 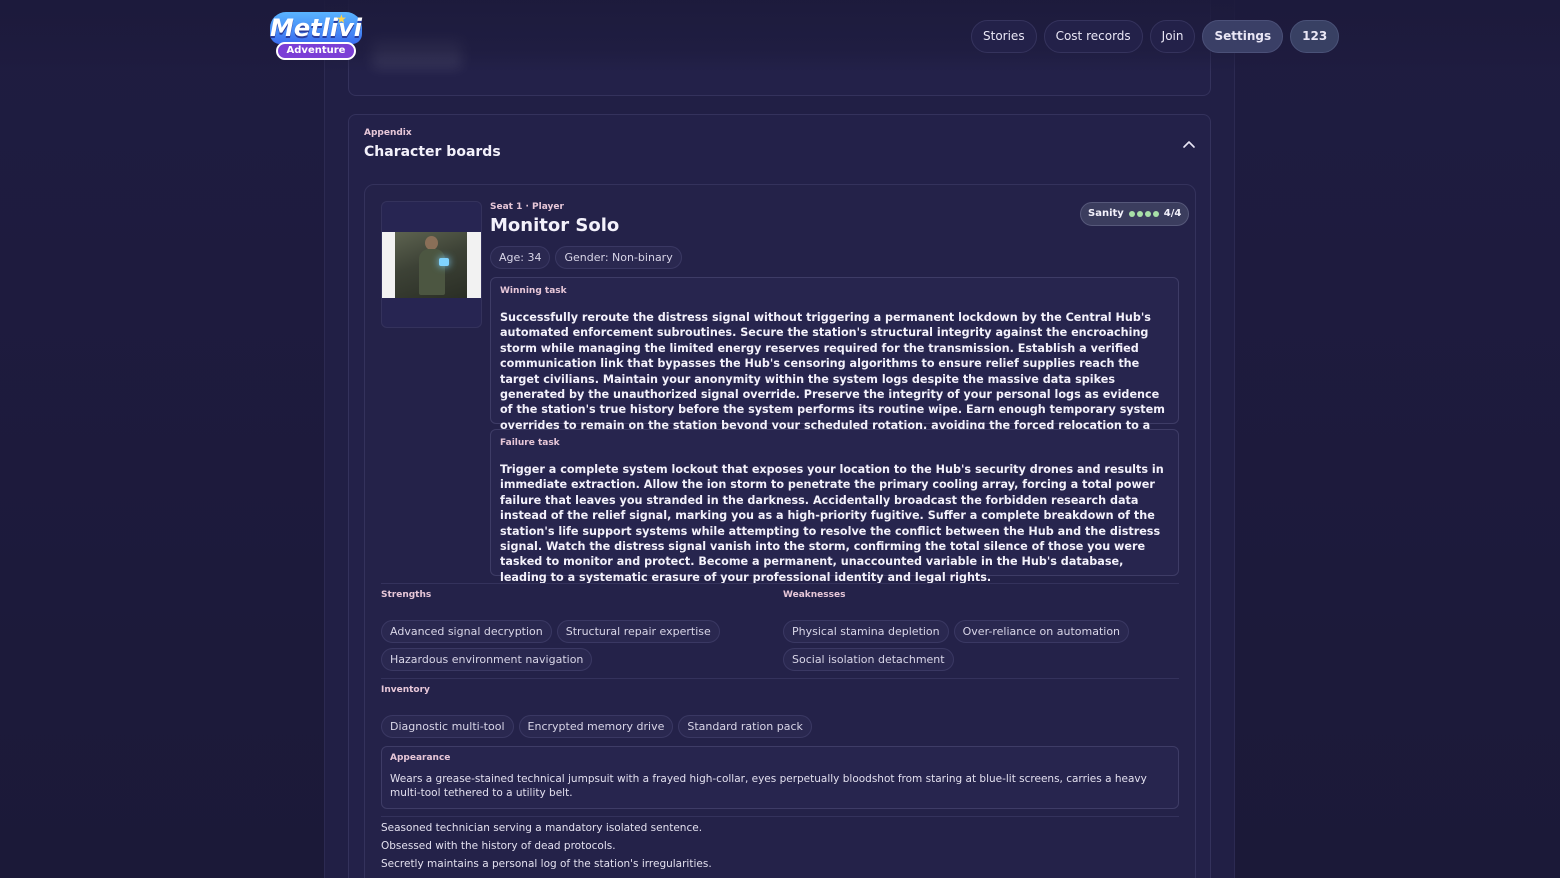 I want to click on appendix-label: Appendix, so click(x=388, y=133).